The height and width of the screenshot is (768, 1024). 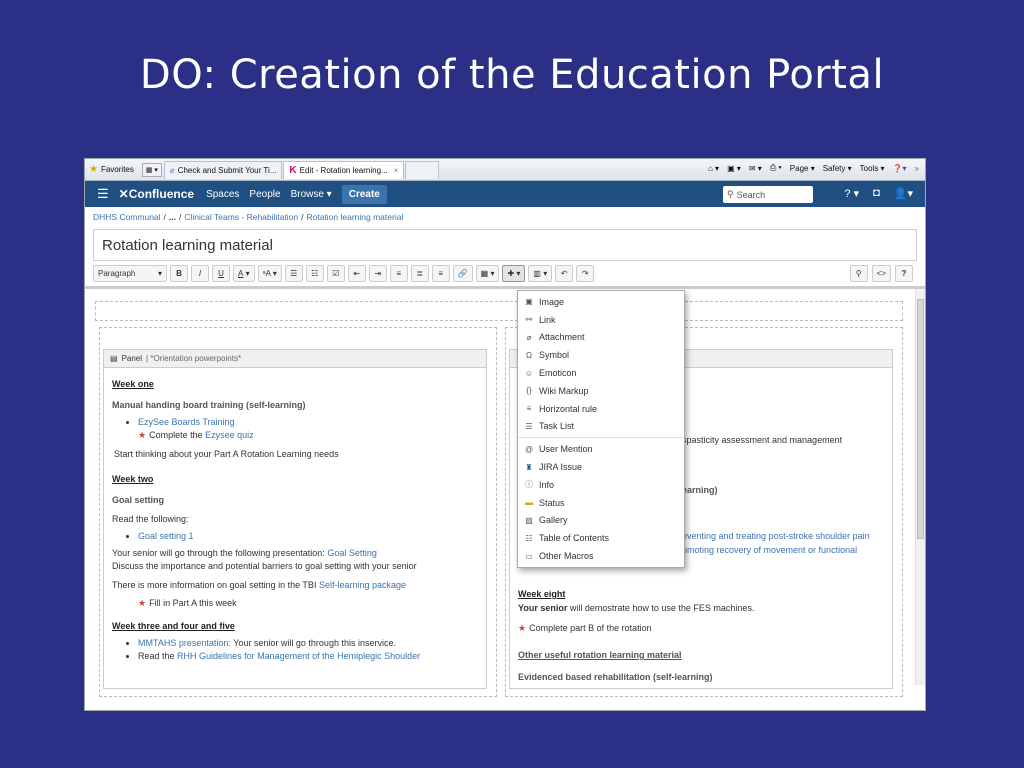 I want to click on menu-item-info: ⓘ Info, so click(x=601, y=485).